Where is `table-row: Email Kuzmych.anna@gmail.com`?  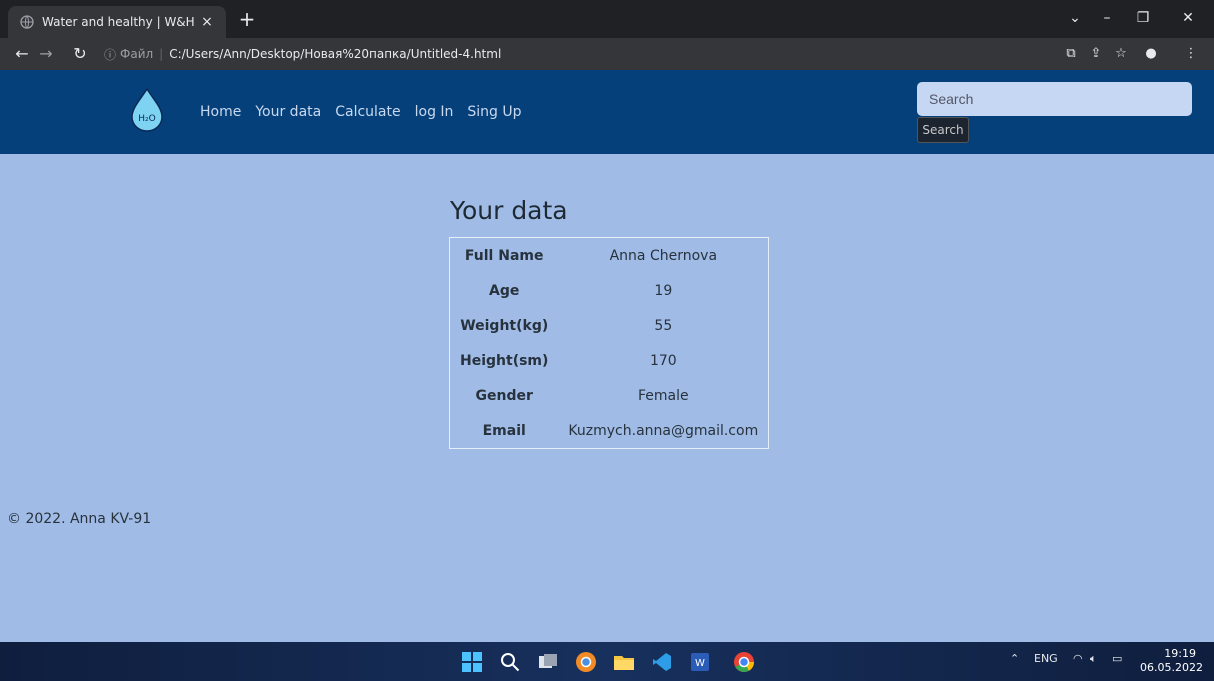 table-row: Email Kuzmych.anna@gmail.com is located at coordinates (609, 430).